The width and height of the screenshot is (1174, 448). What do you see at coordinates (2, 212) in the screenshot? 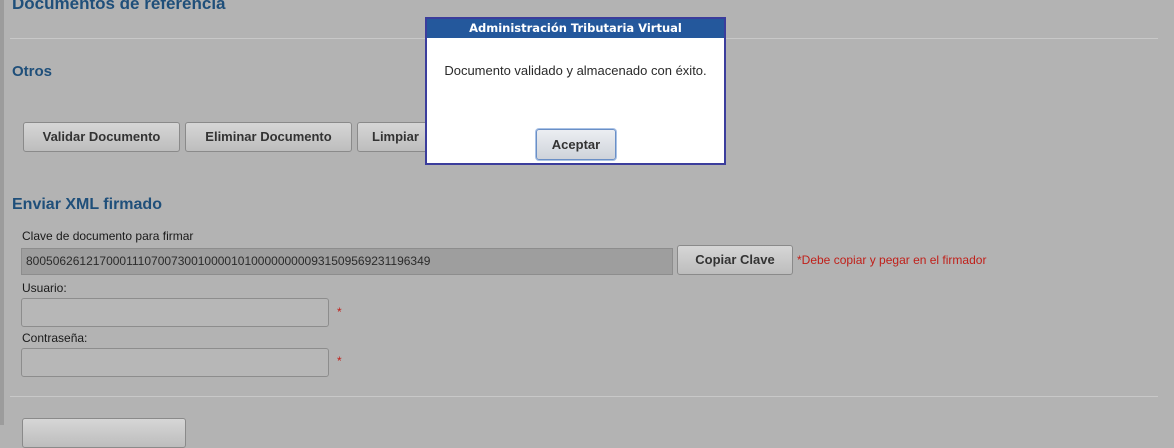
I see `left-border` at bounding box center [2, 212].